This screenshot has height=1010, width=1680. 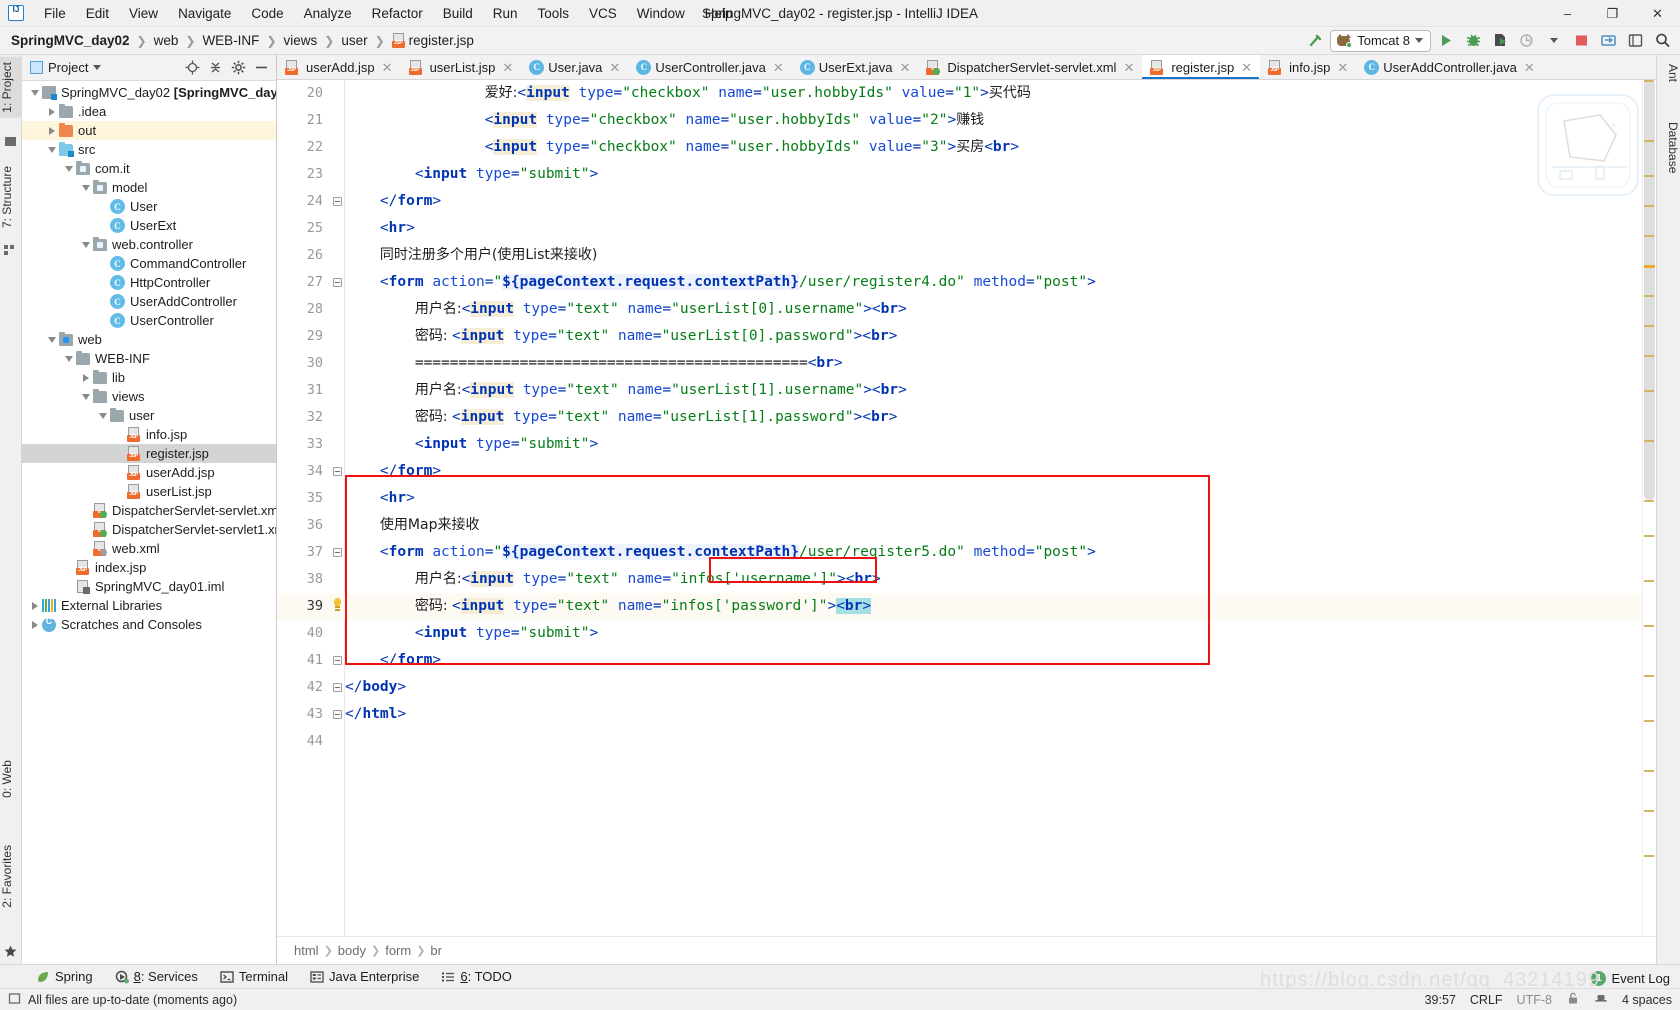 What do you see at coordinates (1581, 41) in the screenshot?
I see `stop-button` at bounding box center [1581, 41].